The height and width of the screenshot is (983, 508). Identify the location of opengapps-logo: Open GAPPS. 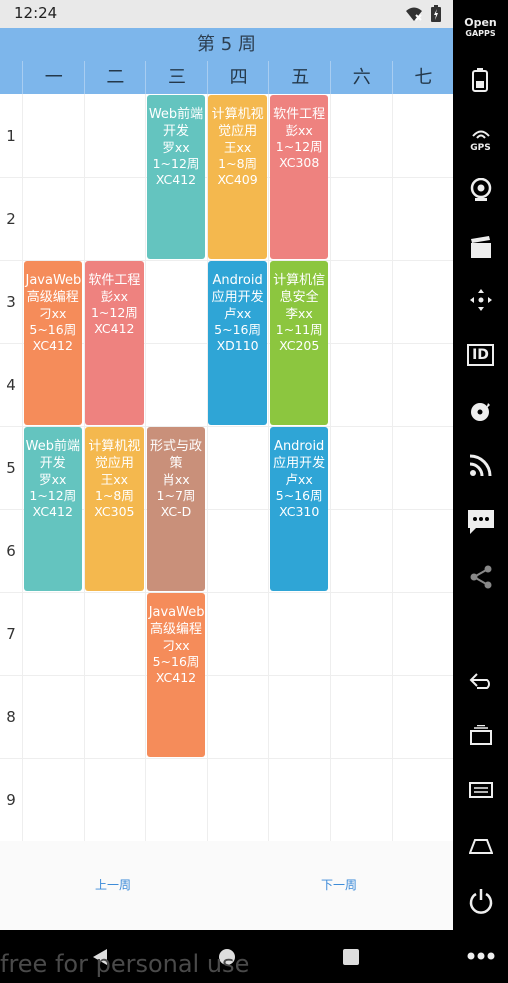
(480, 27).